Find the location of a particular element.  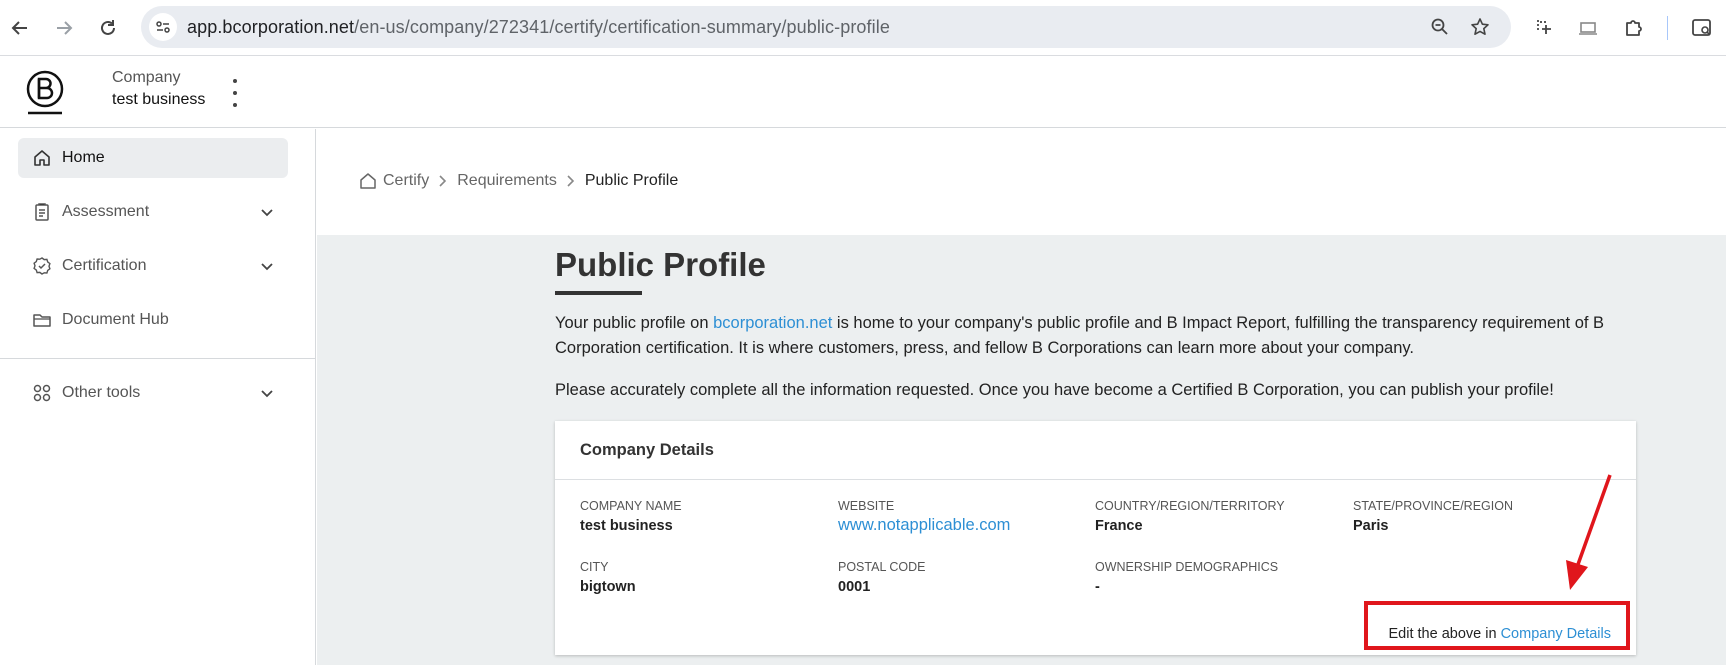

toolbar-separator is located at coordinates (1667, 28).